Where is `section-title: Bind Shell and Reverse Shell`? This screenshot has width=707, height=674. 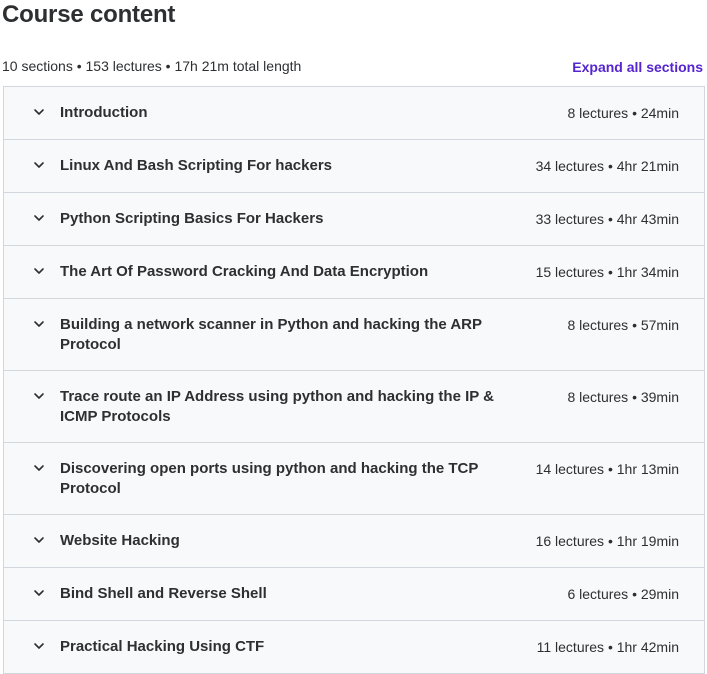
section-title: Bind Shell and Reverse Shell is located at coordinates (163, 593).